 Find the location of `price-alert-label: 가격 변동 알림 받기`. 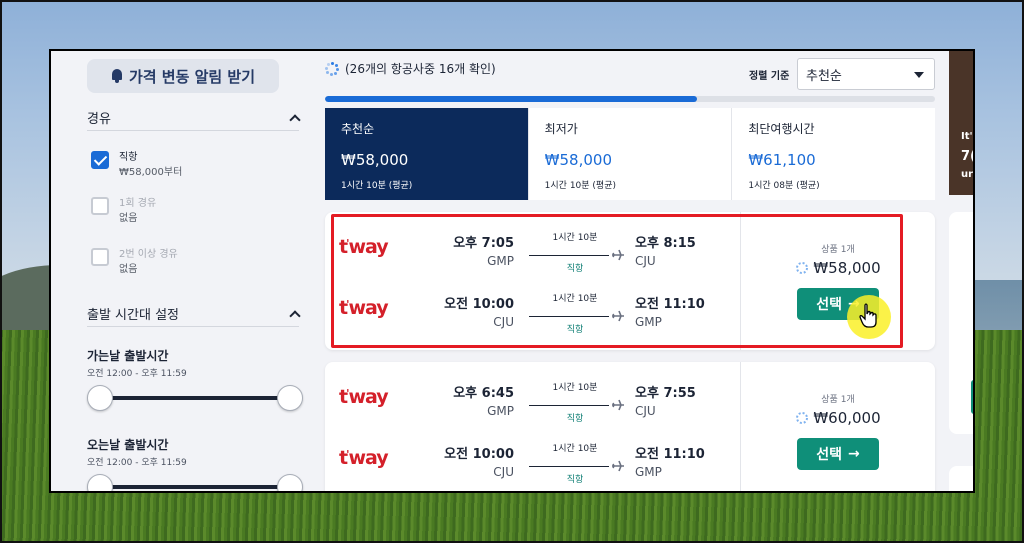

price-alert-label: 가격 변동 알림 받기 is located at coordinates (192, 76).